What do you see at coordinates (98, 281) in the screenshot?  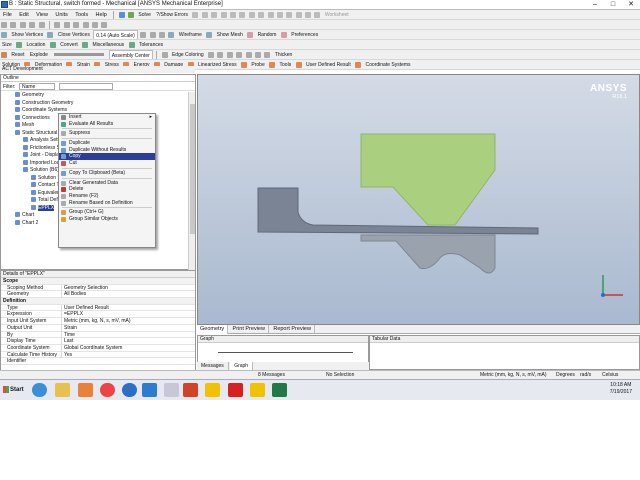 I see `details-section: Scope` at bounding box center [98, 281].